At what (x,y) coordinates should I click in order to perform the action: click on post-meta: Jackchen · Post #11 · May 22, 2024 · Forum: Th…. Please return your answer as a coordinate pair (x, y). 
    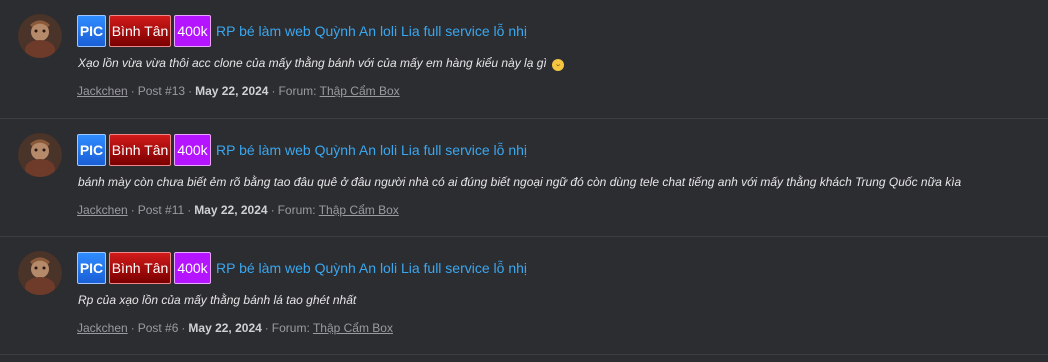
    Looking at the image, I should click on (238, 210).